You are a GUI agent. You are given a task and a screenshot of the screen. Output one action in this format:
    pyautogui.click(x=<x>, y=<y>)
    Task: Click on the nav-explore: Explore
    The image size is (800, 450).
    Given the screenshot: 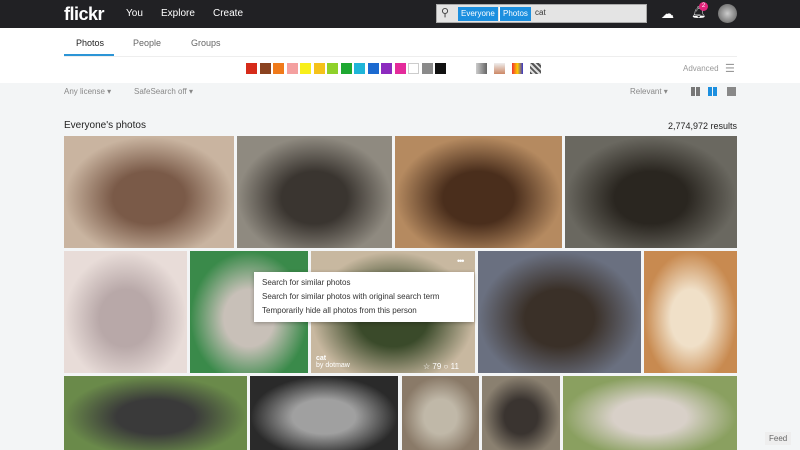 What is the action you would take?
    pyautogui.click(x=178, y=13)
    